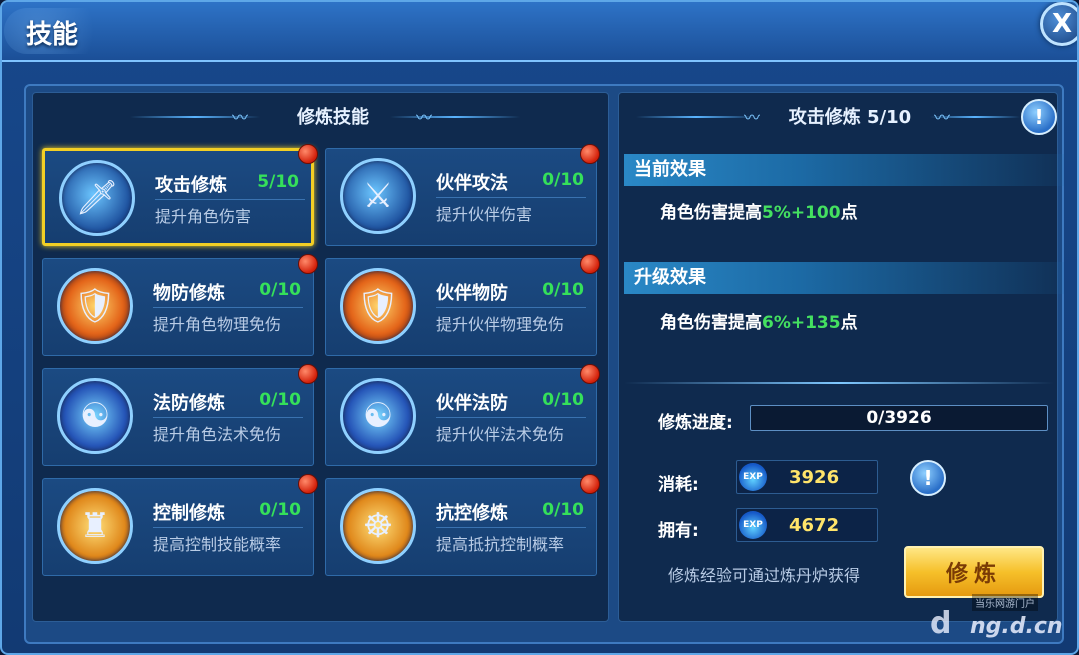 Image resolution: width=1079 pixels, height=655 pixels. What do you see at coordinates (678, 531) in the screenshot?
I see `owned-label: 拥有:` at bounding box center [678, 531].